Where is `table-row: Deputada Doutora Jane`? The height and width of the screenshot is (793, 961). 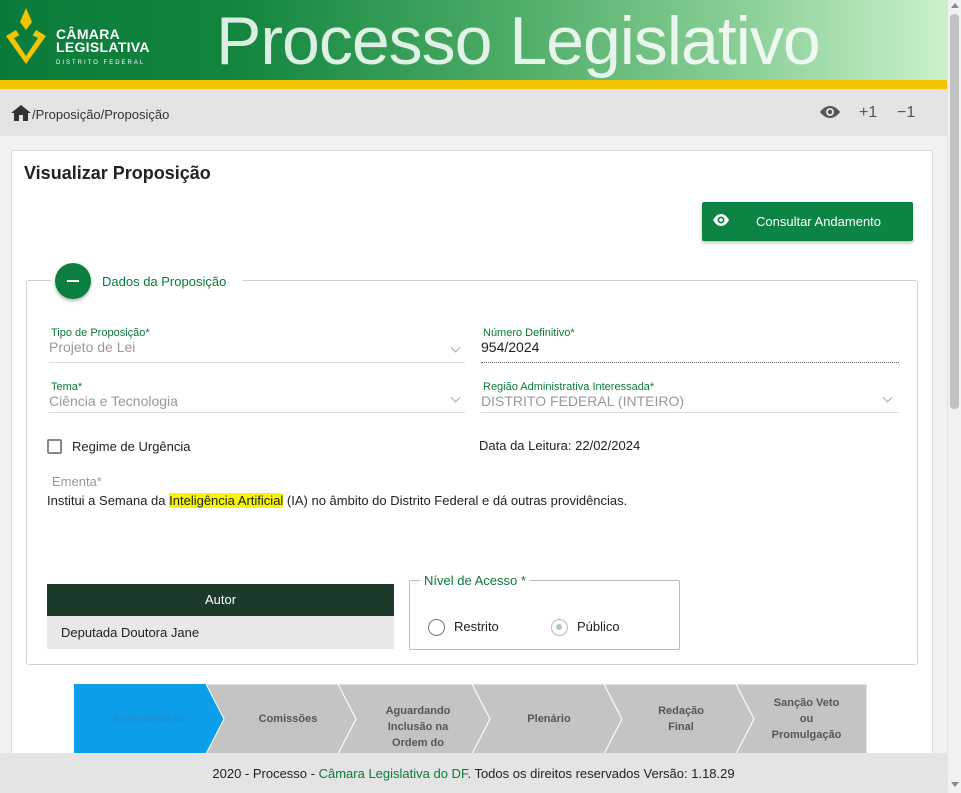
table-row: Deputada Doutora Jane is located at coordinates (220, 632).